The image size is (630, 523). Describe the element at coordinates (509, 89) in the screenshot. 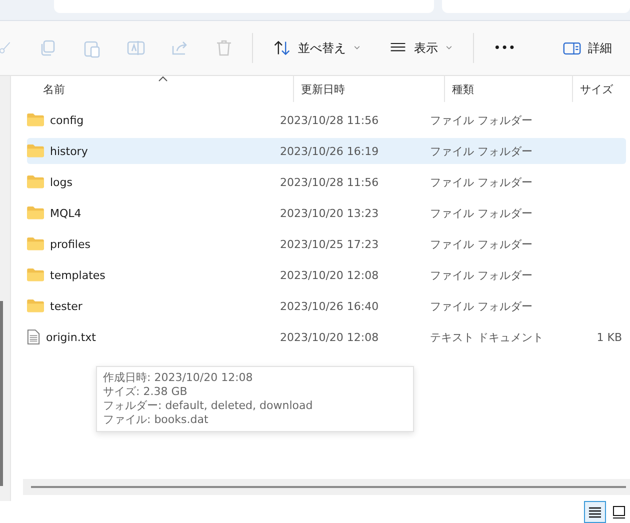

I see `column-header: 種類` at that location.